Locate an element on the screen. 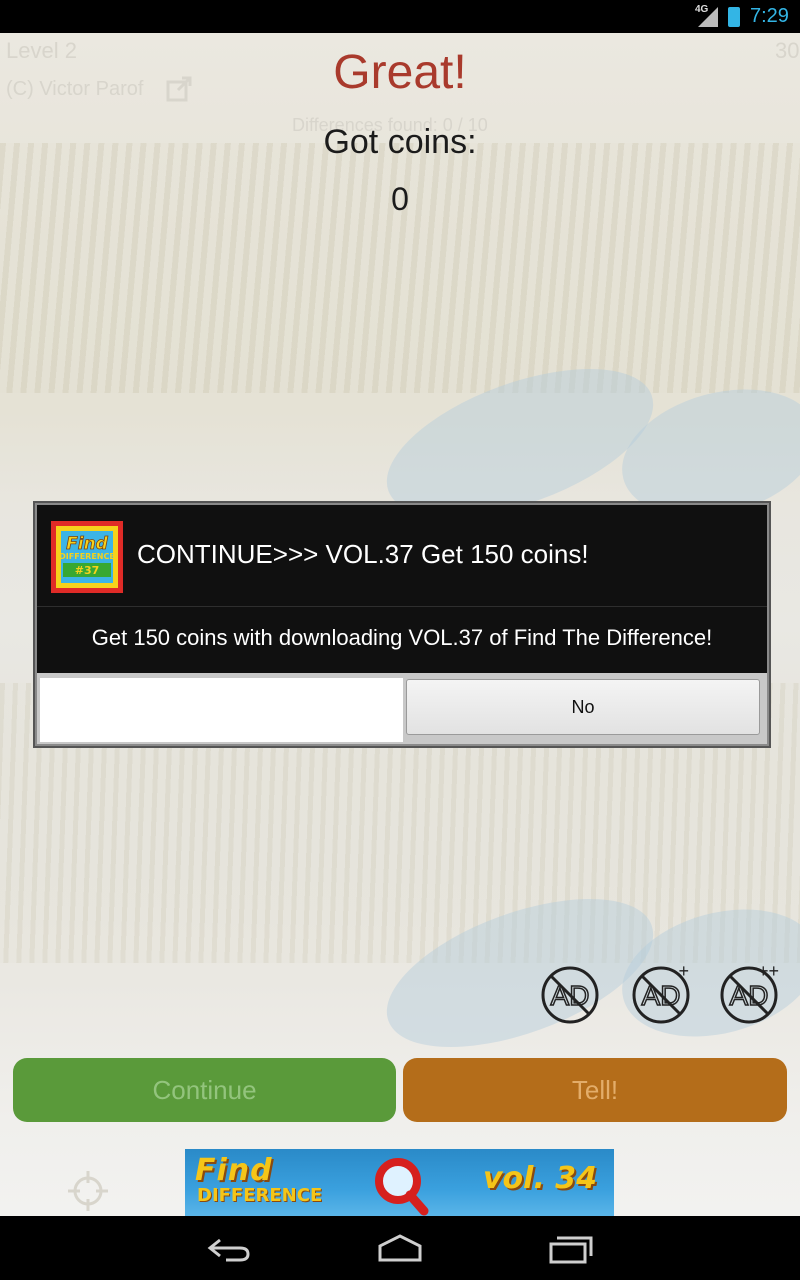 The image size is (800, 1280). dialog-button-bar: No is located at coordinates (402, 708).